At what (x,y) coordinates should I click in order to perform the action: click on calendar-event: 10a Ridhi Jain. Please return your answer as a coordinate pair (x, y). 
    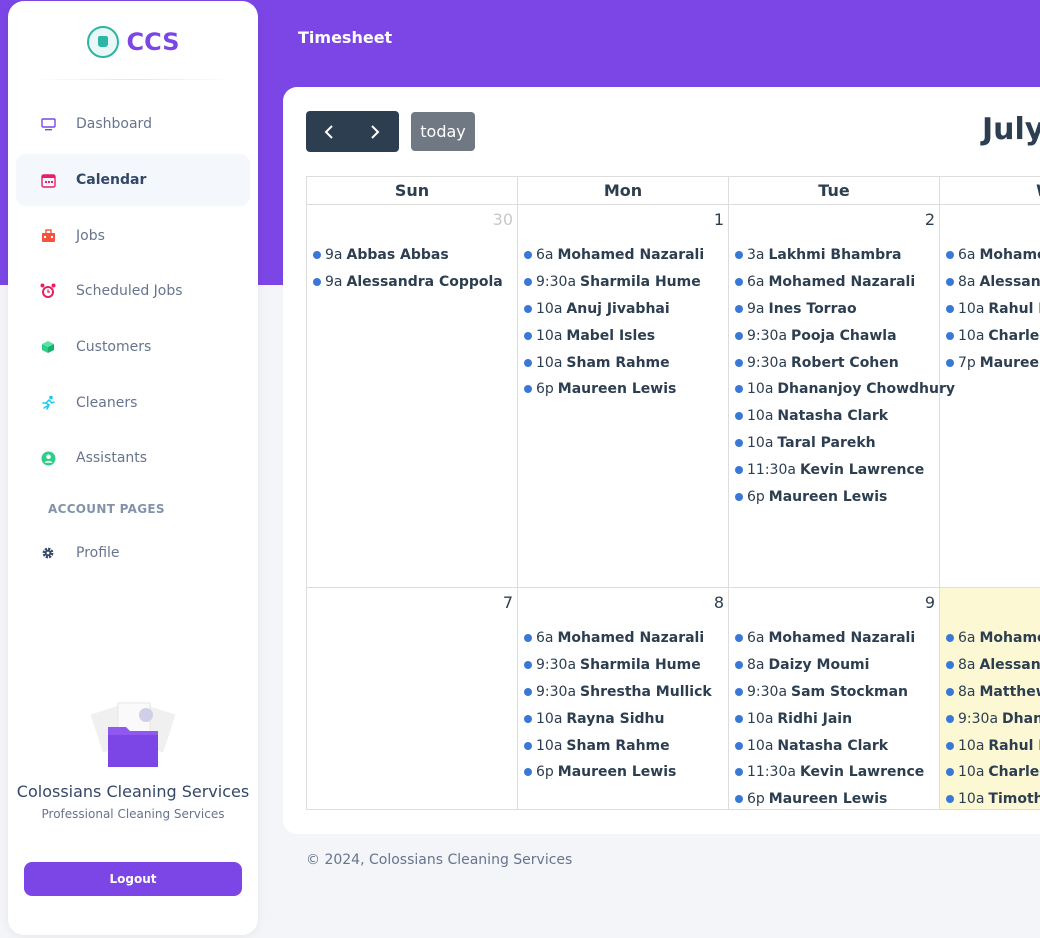
    Looking at the image, I should click on (837, 718).